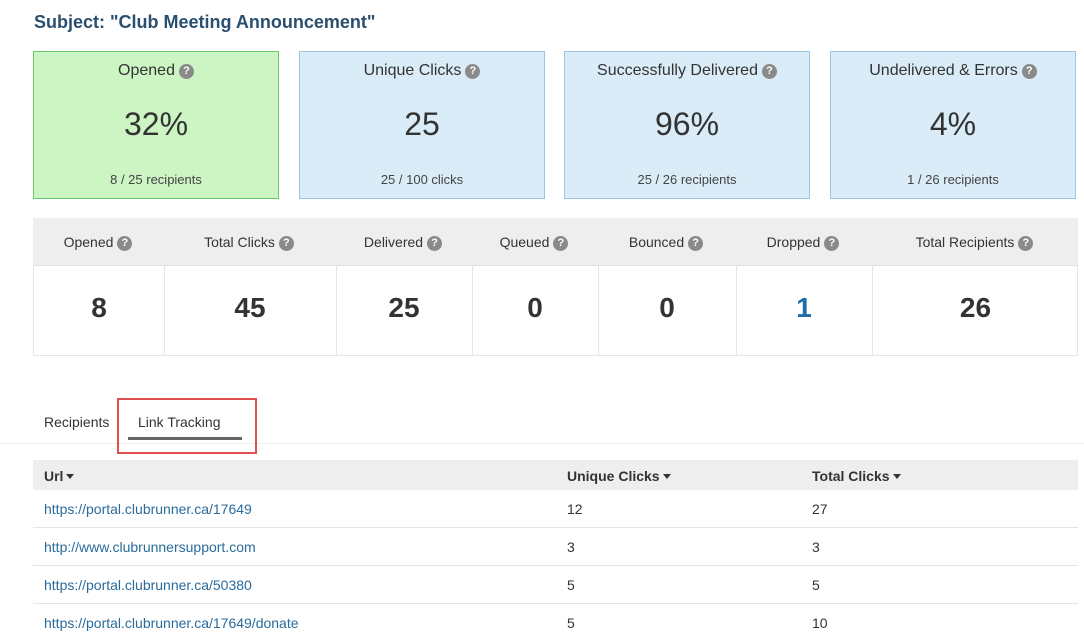  I want to click on undelivered-card-title: Undelivered & Errors?, so click(953, 71).